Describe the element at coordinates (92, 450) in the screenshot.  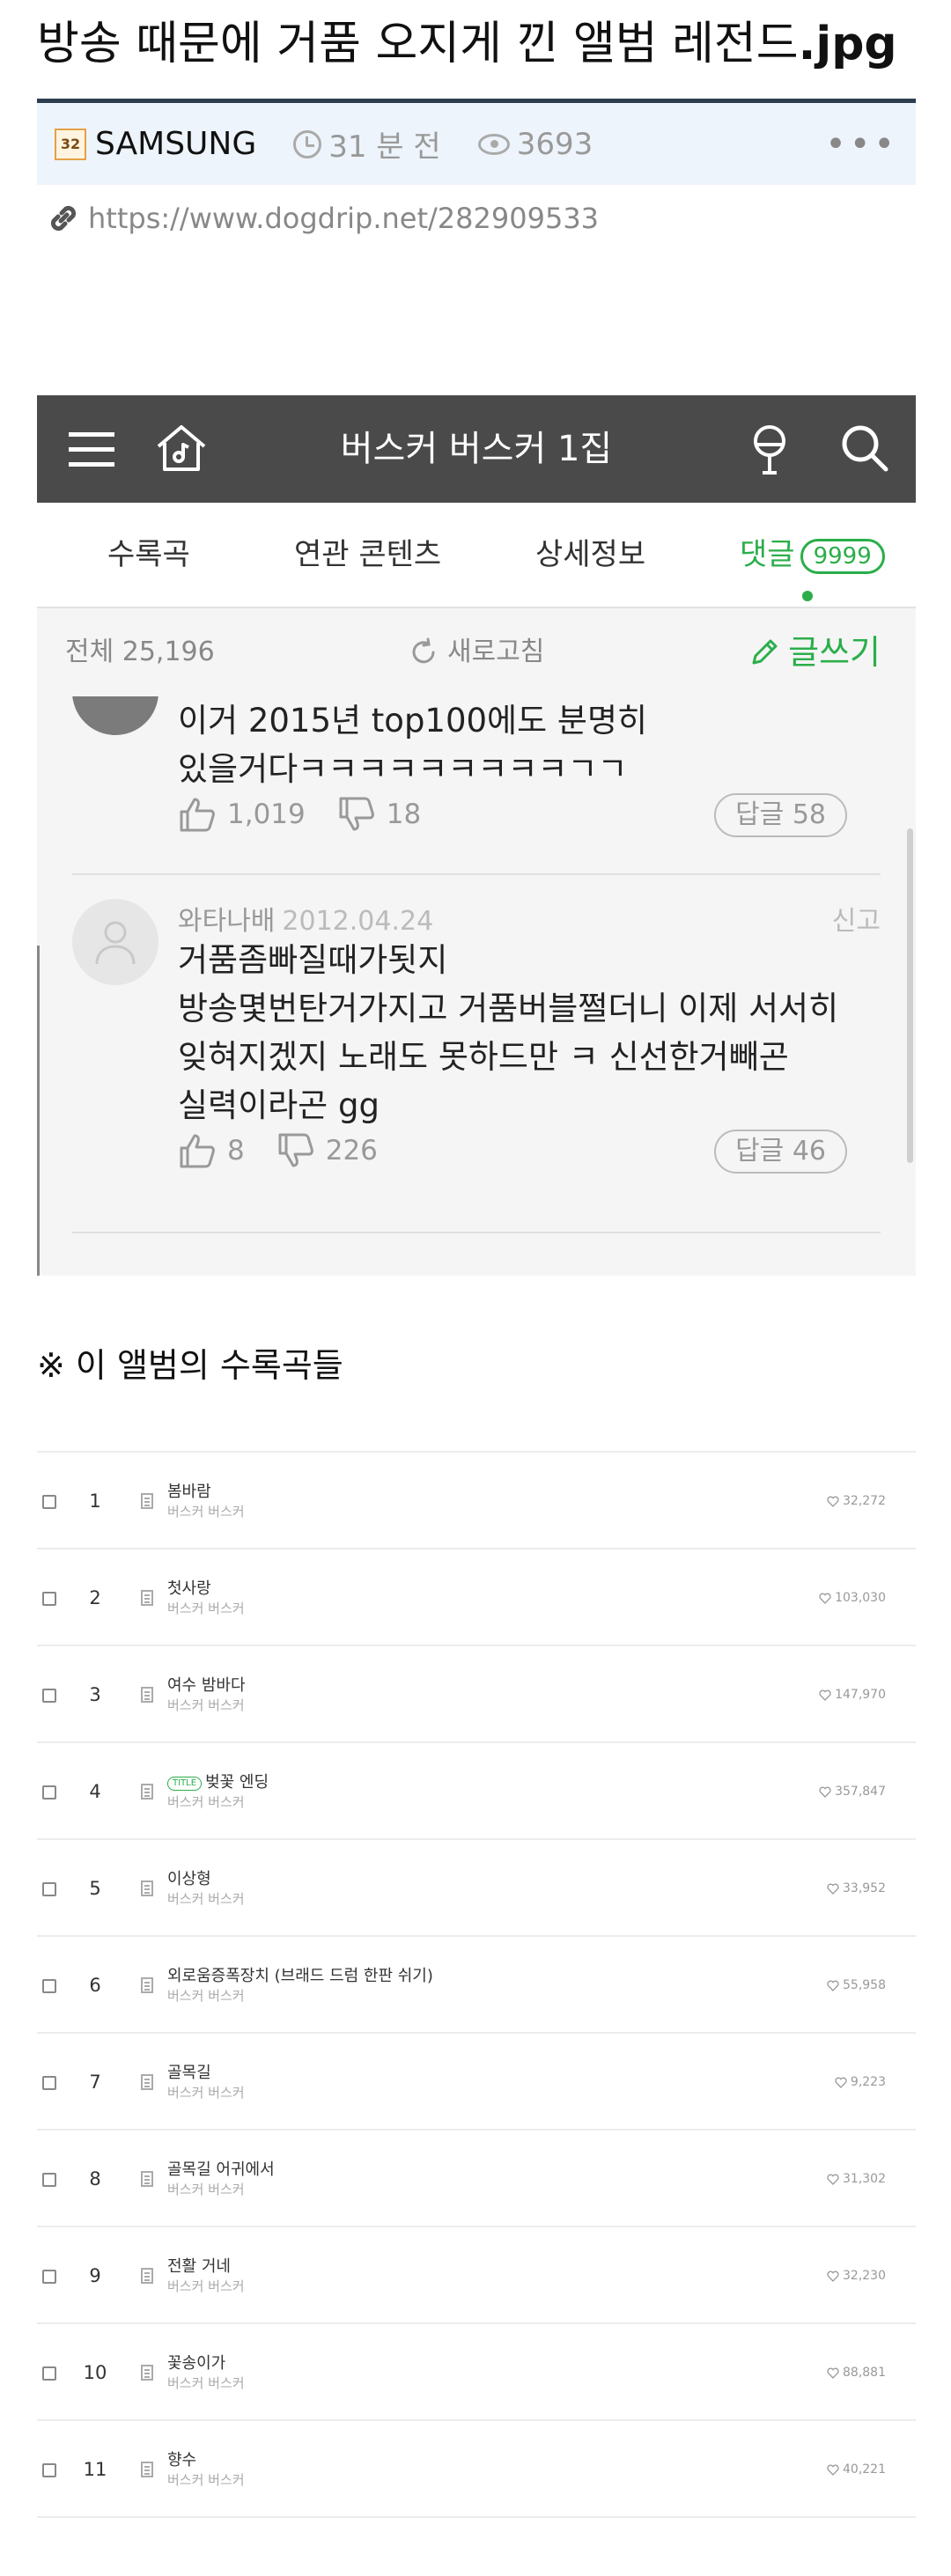
I see `menu-icon` at that location.